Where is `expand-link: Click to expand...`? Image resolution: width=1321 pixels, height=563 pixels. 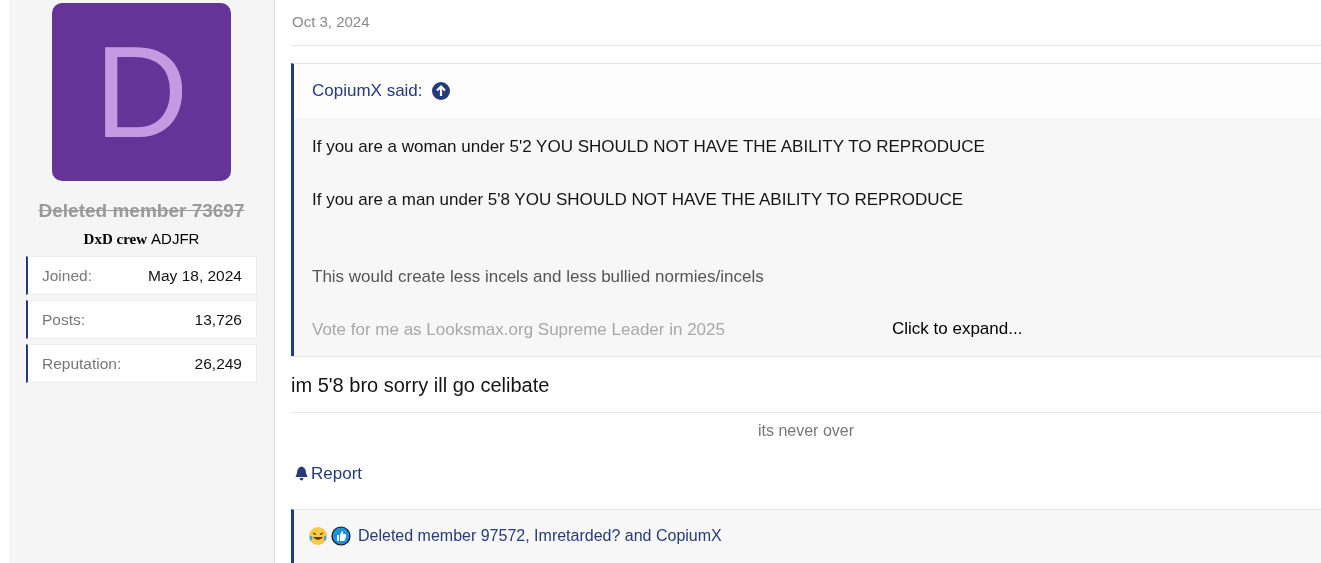 expand-link: Click to expand... is located at coordinates (957, 329).